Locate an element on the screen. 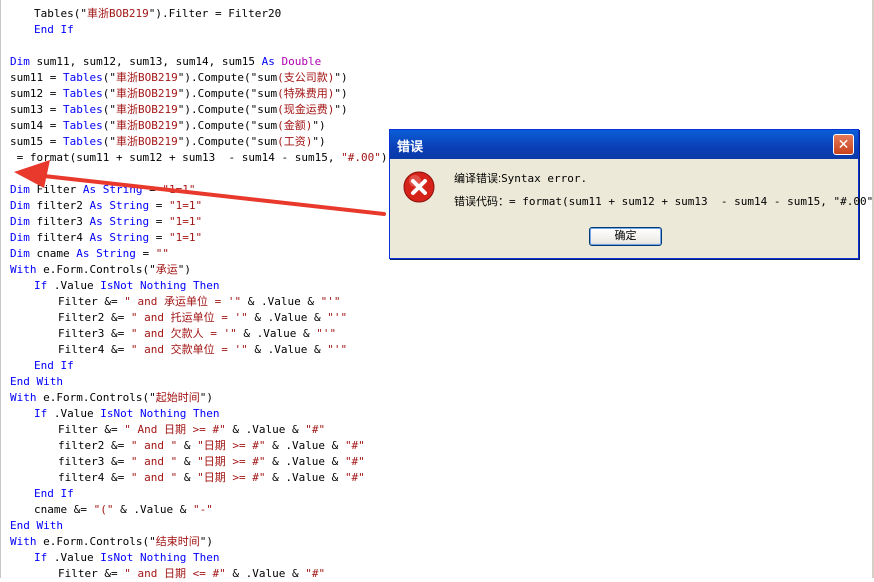 The image size is (874, 582). code-line: Dim Filter As String = "1=1" is located at coordinates (199, 190).